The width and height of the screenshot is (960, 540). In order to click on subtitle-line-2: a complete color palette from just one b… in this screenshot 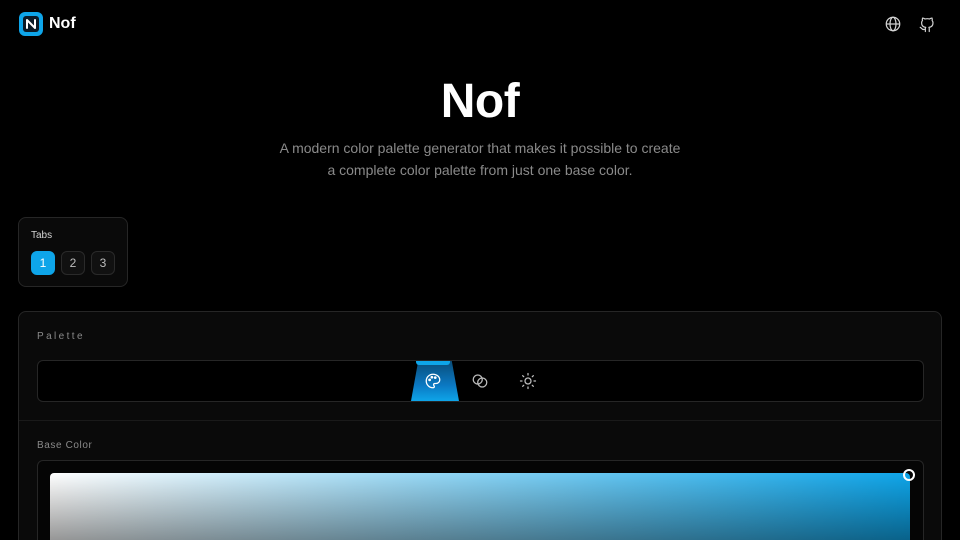, I will do `click(480, 170)`.